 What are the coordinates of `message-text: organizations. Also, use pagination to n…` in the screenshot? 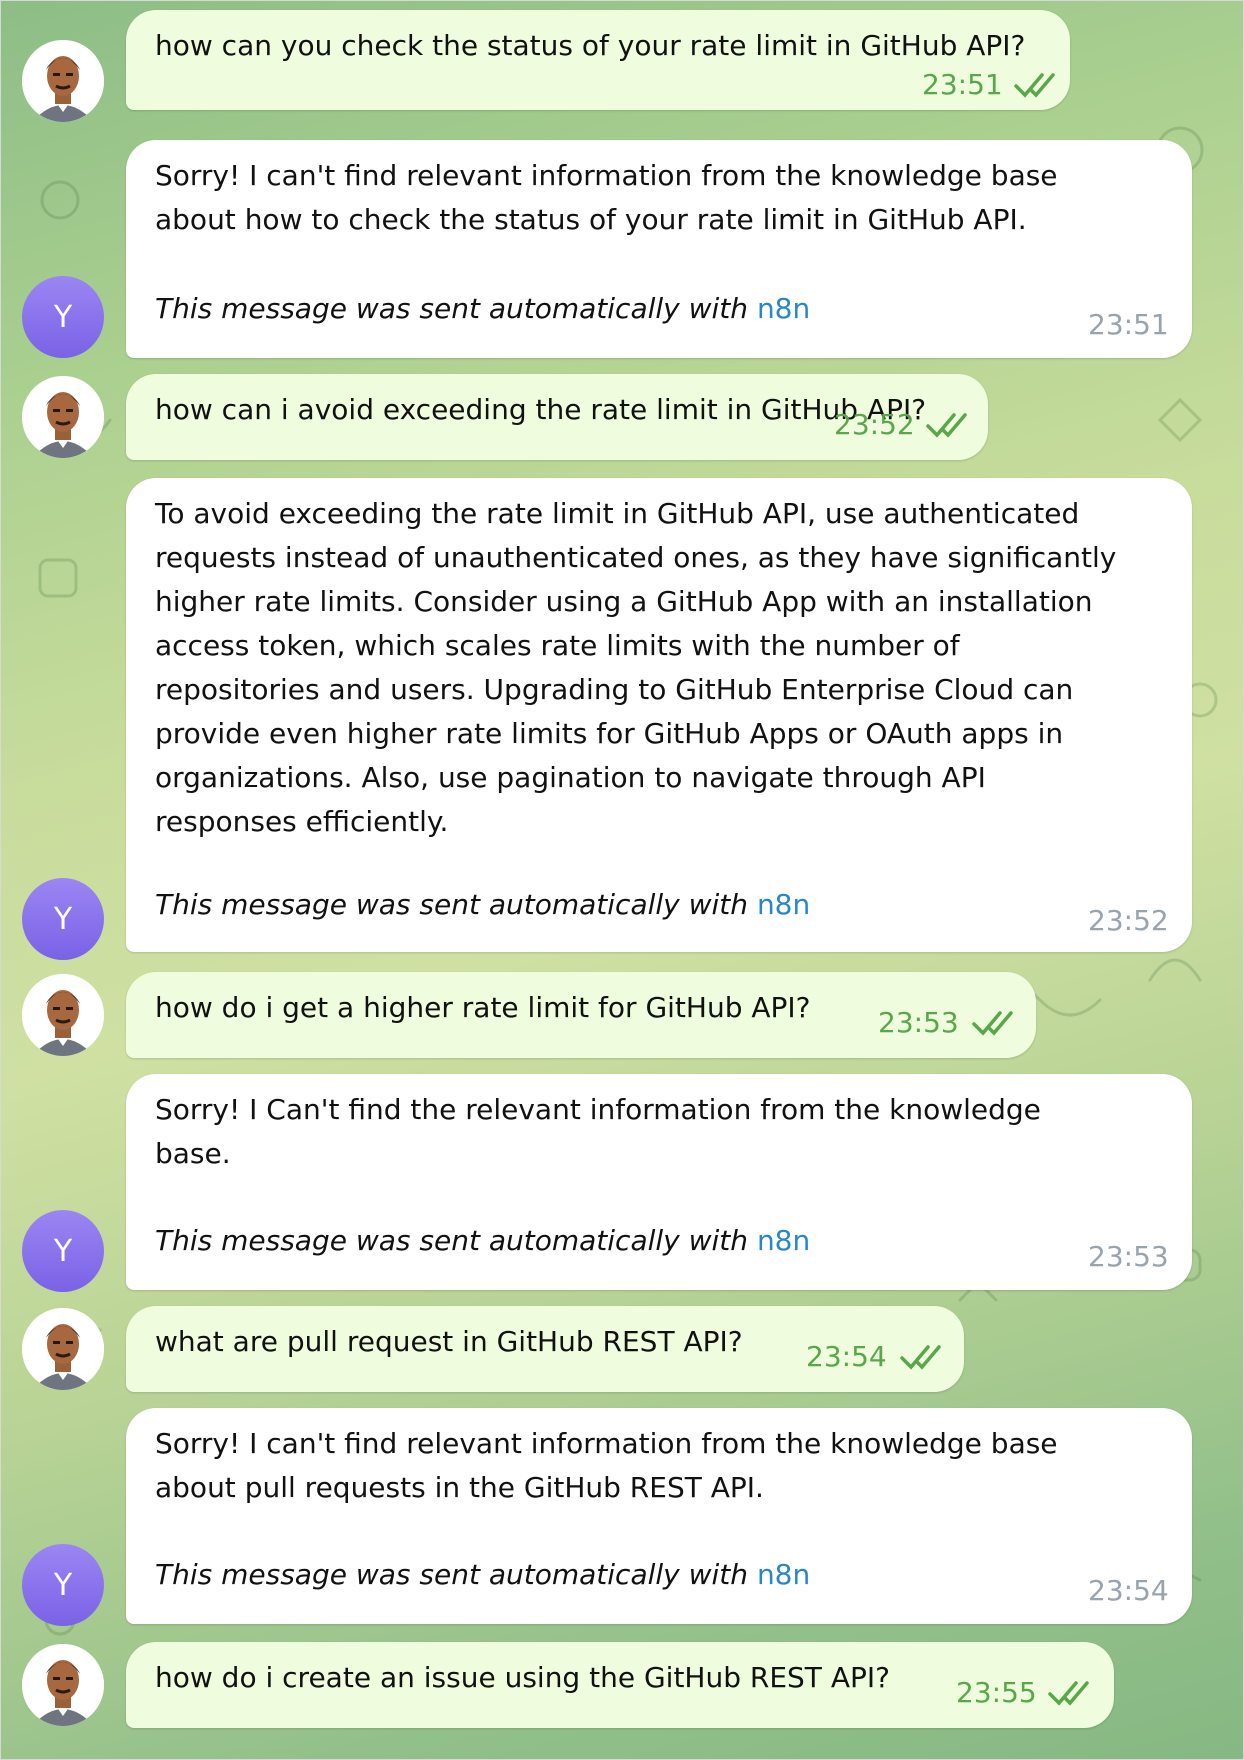 It's located at (570, 777).